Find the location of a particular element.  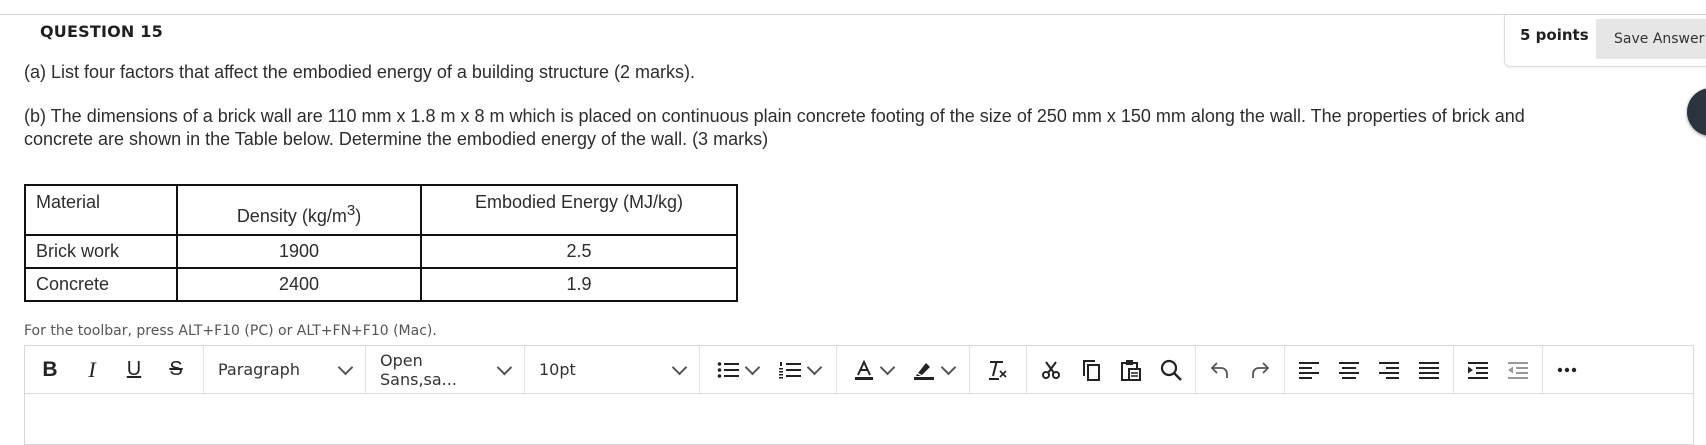

header-density-label: Density (kg/m is located at coordinates (291, 215).